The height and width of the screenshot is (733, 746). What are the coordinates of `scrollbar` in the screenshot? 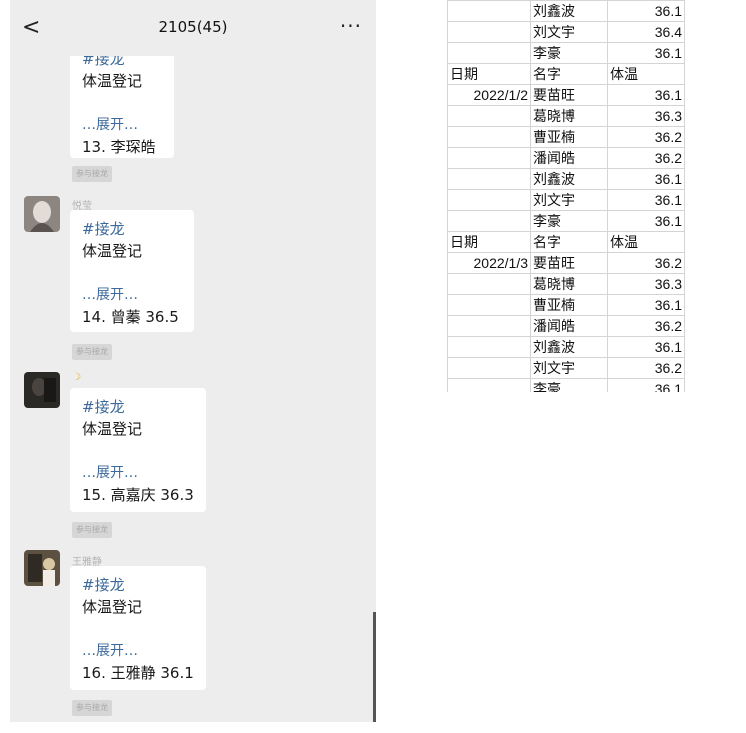 It's located at (374, 667).